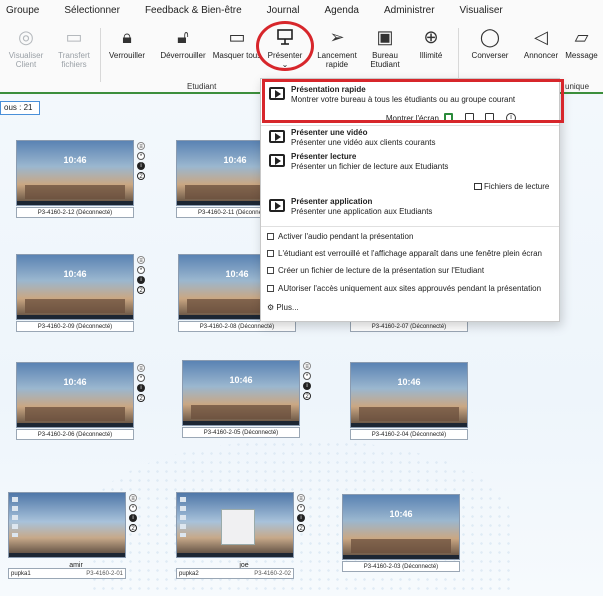  Describe the element at coordinates (92, 10) in the screenshot. I see `menu-selectionner: Sélectionner` at that location.